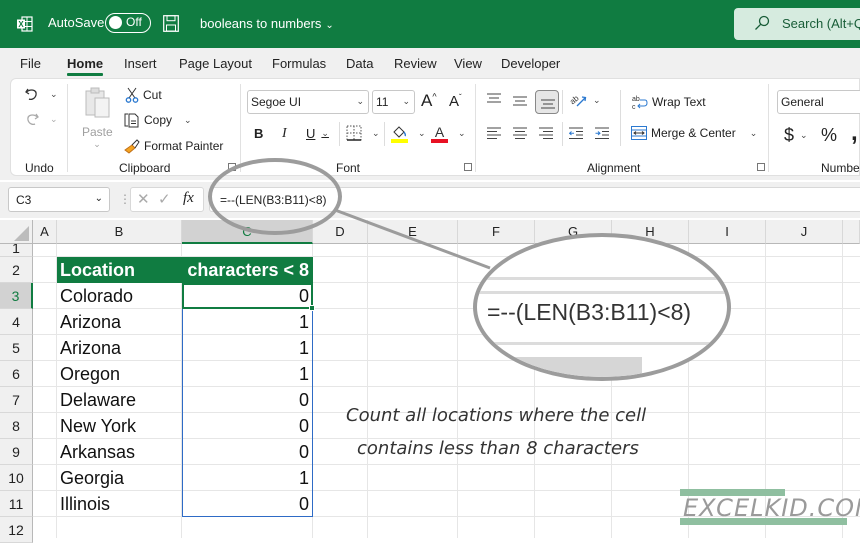 Image resolution: width=860 pixels, height=543 pixels. What do you see at coordinates (694, 133) in the screenshot?
I see `merge-center-button: Merge & Center ⌄` at bounding box center [694, 133].